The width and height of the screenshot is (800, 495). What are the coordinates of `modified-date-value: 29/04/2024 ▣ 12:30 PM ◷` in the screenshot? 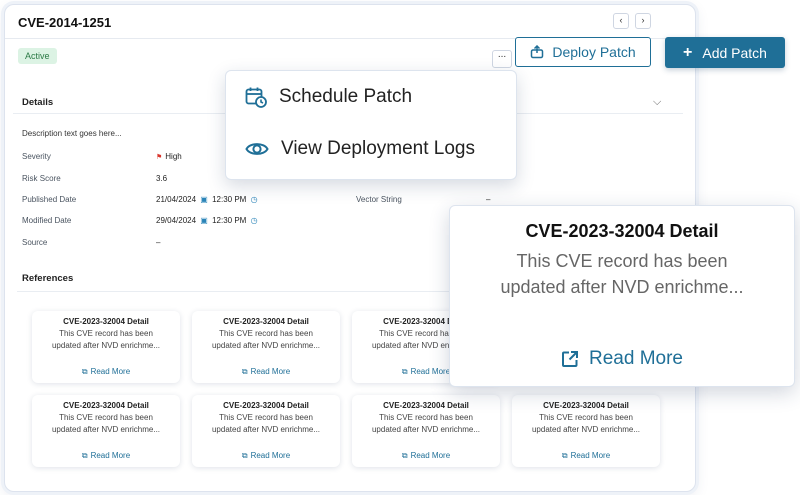 It's located at (208, 220).